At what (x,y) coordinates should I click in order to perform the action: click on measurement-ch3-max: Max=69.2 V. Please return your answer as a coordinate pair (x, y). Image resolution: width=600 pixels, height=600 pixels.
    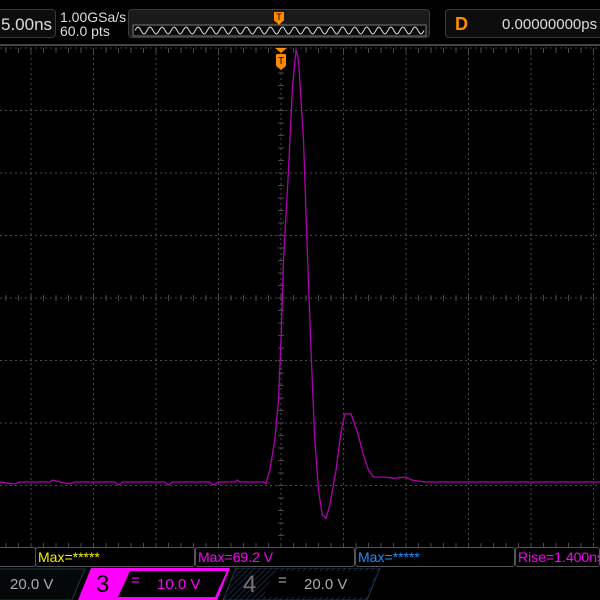
    Looking at the image, I should click on (275, 557).